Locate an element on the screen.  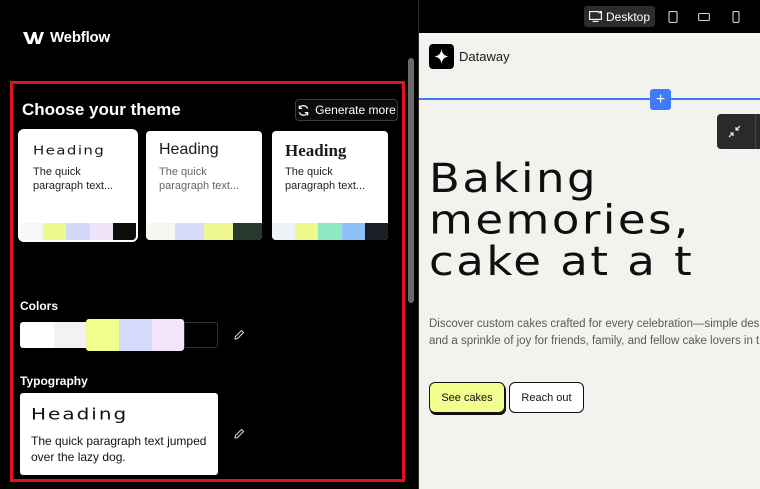
theme-section-title: Choose your theme is located at coordinates (101, 109).